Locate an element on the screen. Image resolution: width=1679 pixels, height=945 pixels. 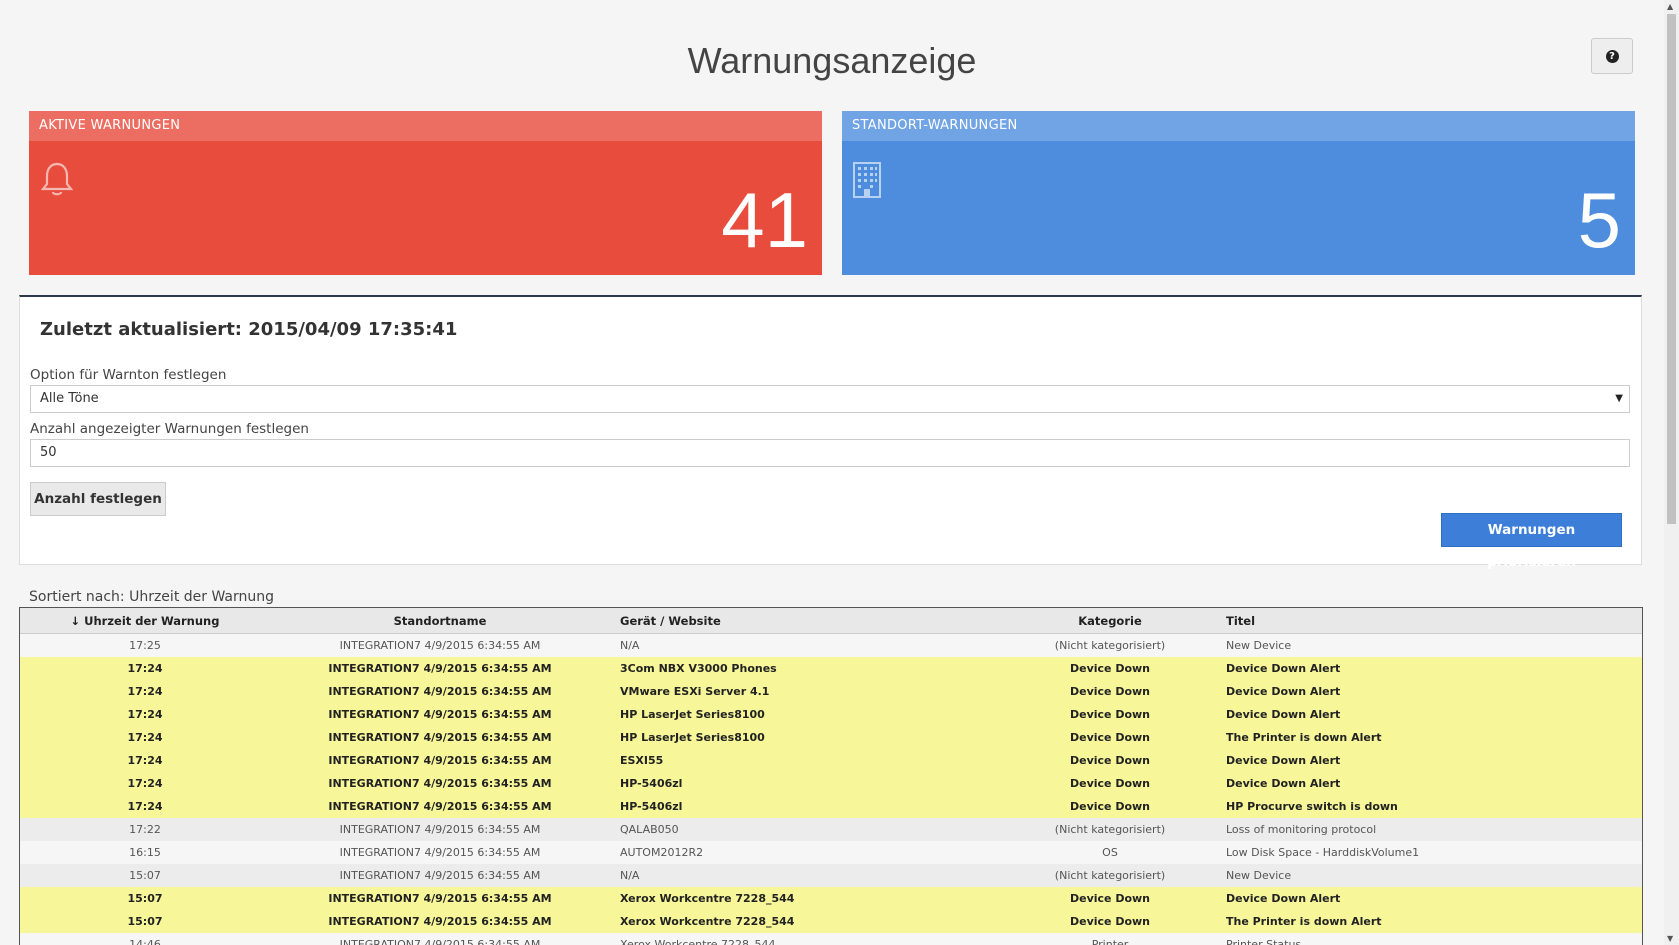
cell-title: Printer Status is located at coordinates (1426, 939).